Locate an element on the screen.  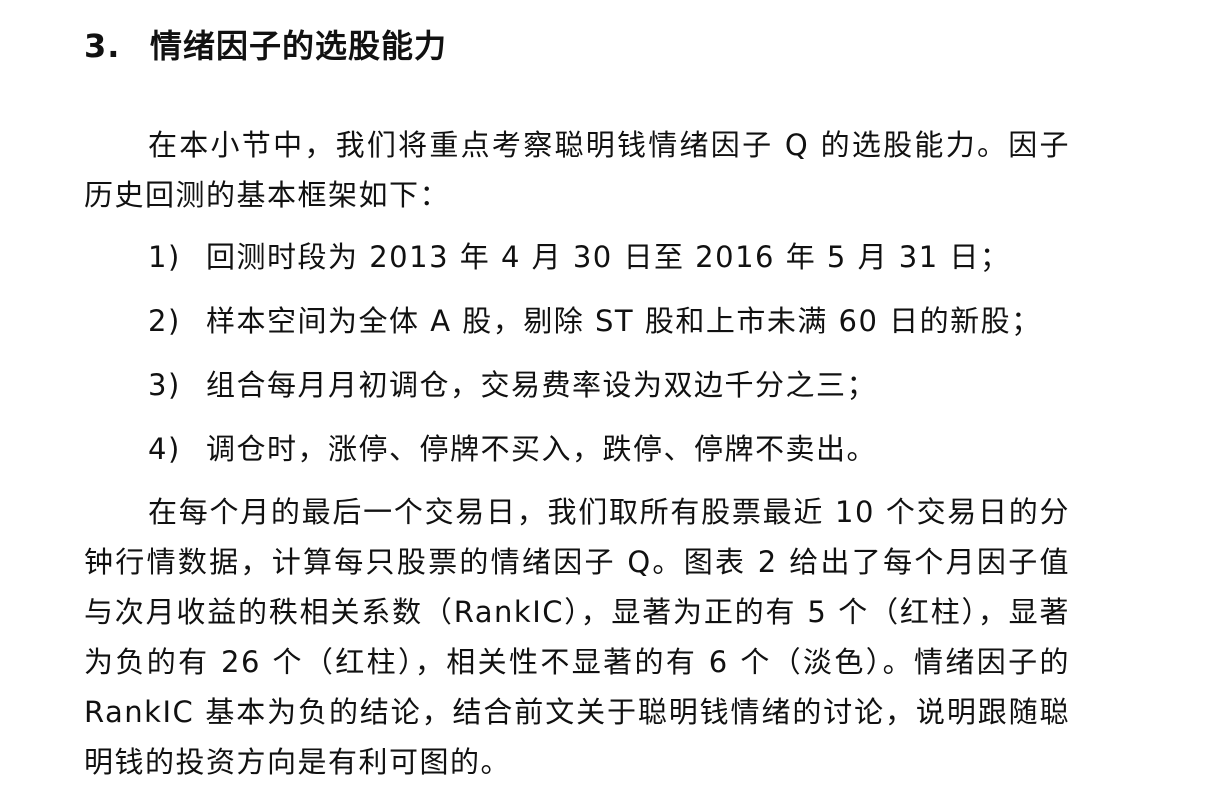
list-item-text: 样本空间为全体 A 股，剔除 ST 股和上市未满 60 日的新股； is located at coordinates (624, 321).